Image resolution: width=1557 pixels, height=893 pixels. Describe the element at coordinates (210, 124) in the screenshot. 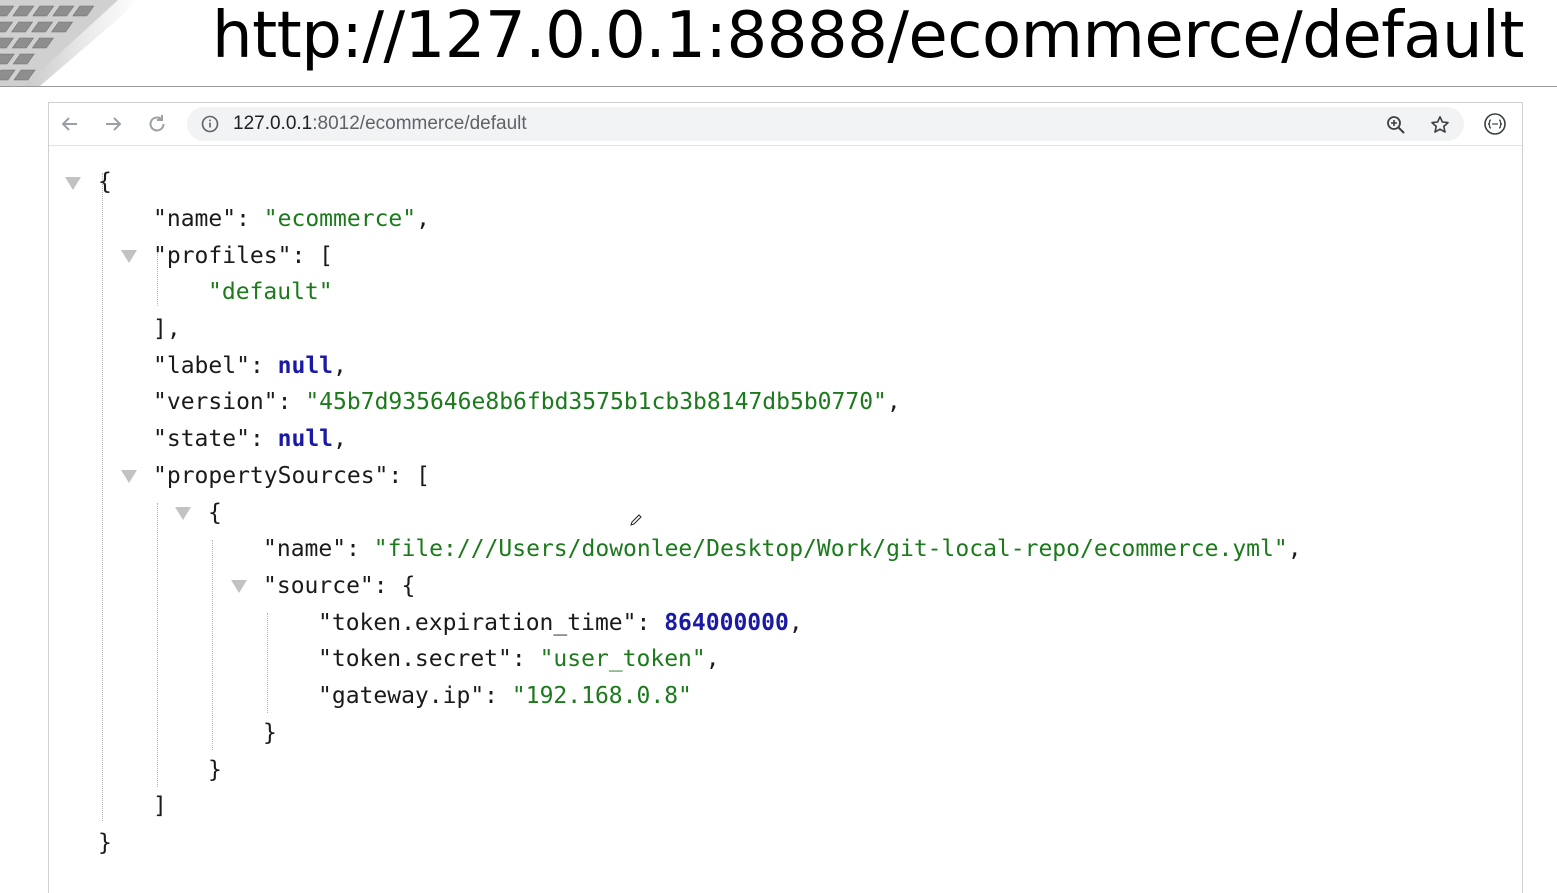

I see `info-icon` at that location.